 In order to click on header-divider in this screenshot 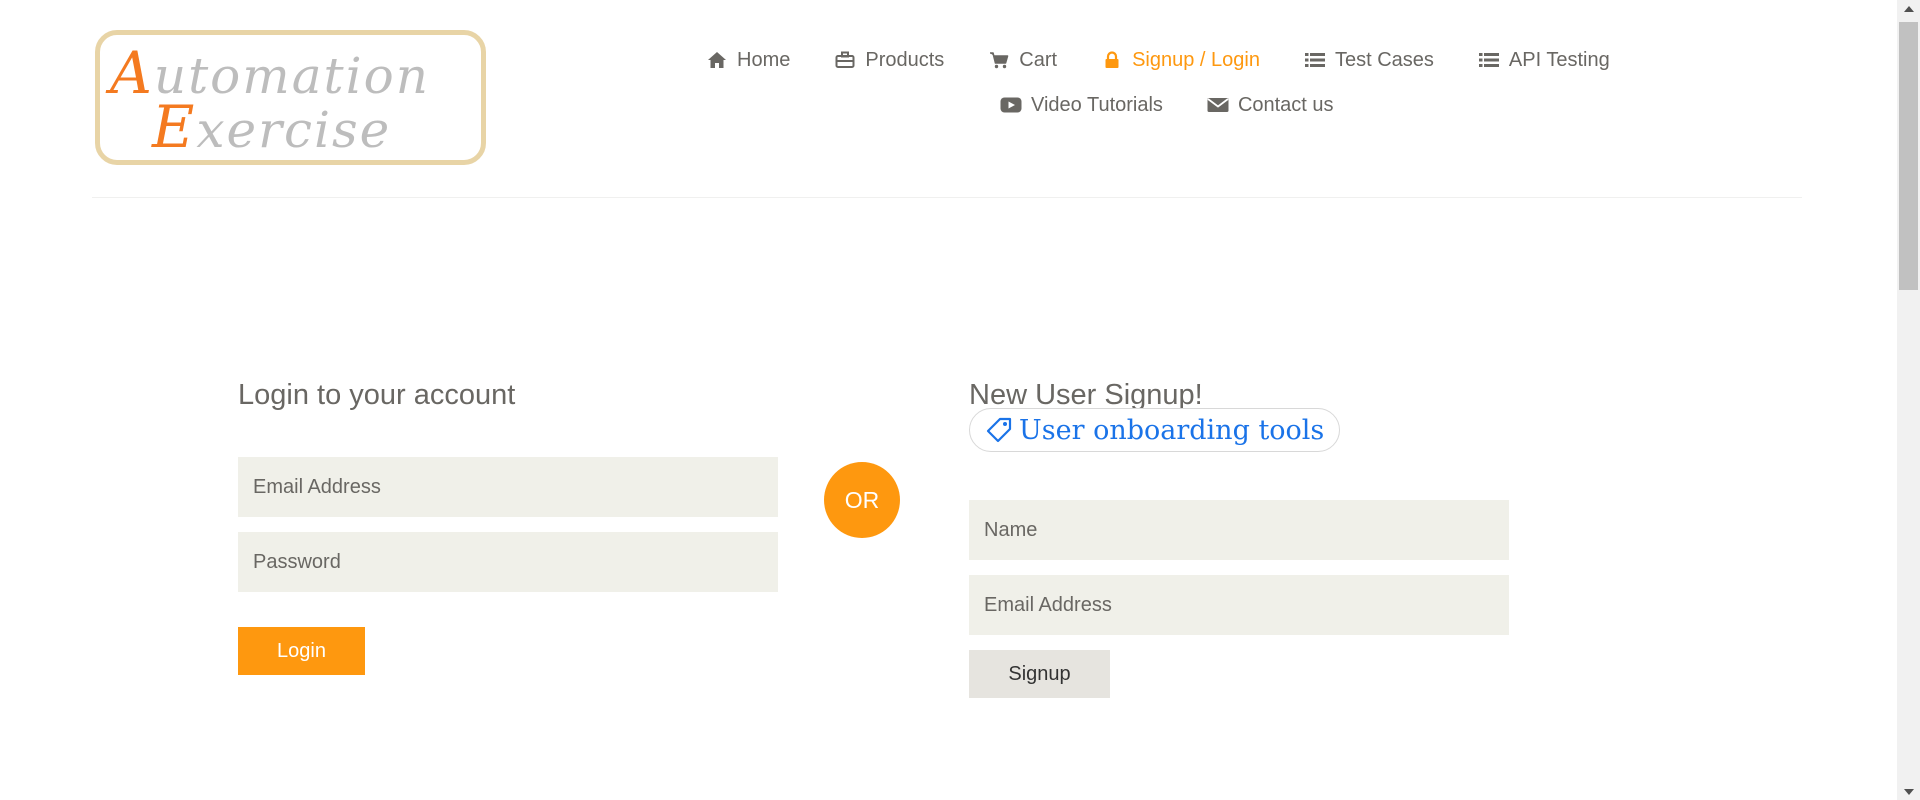, I will do `click(947, 197)`.